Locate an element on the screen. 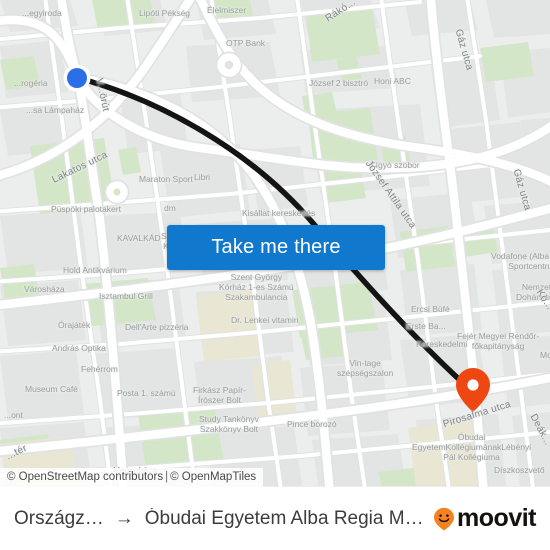 This screenshot has width=550, height=550. moovit-brand: moovit is located at coordinates (484, 518).